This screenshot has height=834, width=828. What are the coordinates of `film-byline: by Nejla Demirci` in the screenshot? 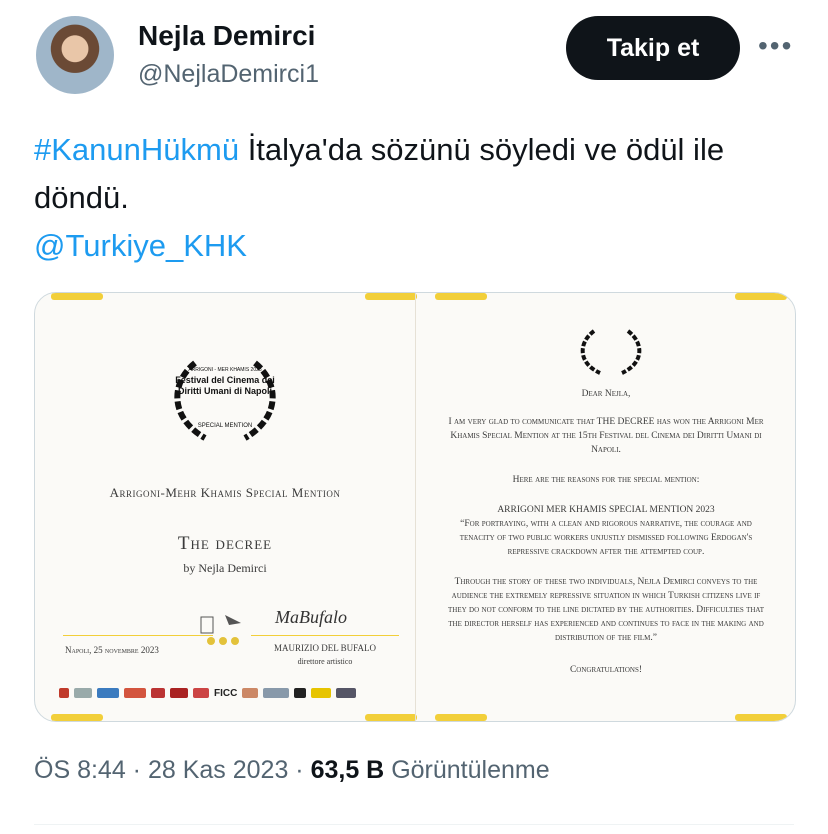 It's located at (225, 568).